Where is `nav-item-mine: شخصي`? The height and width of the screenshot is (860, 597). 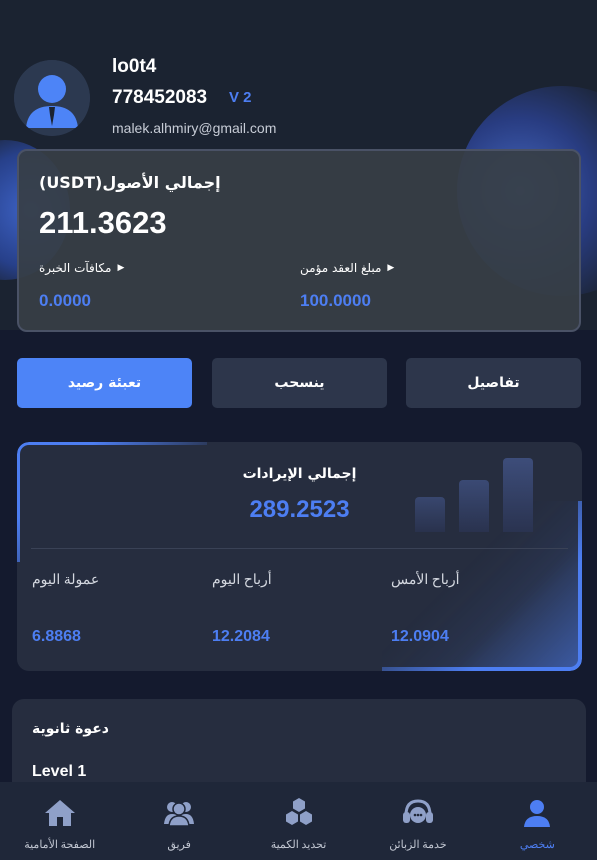
nav-item-mine: شخصي is located at coordinates (537, 821).